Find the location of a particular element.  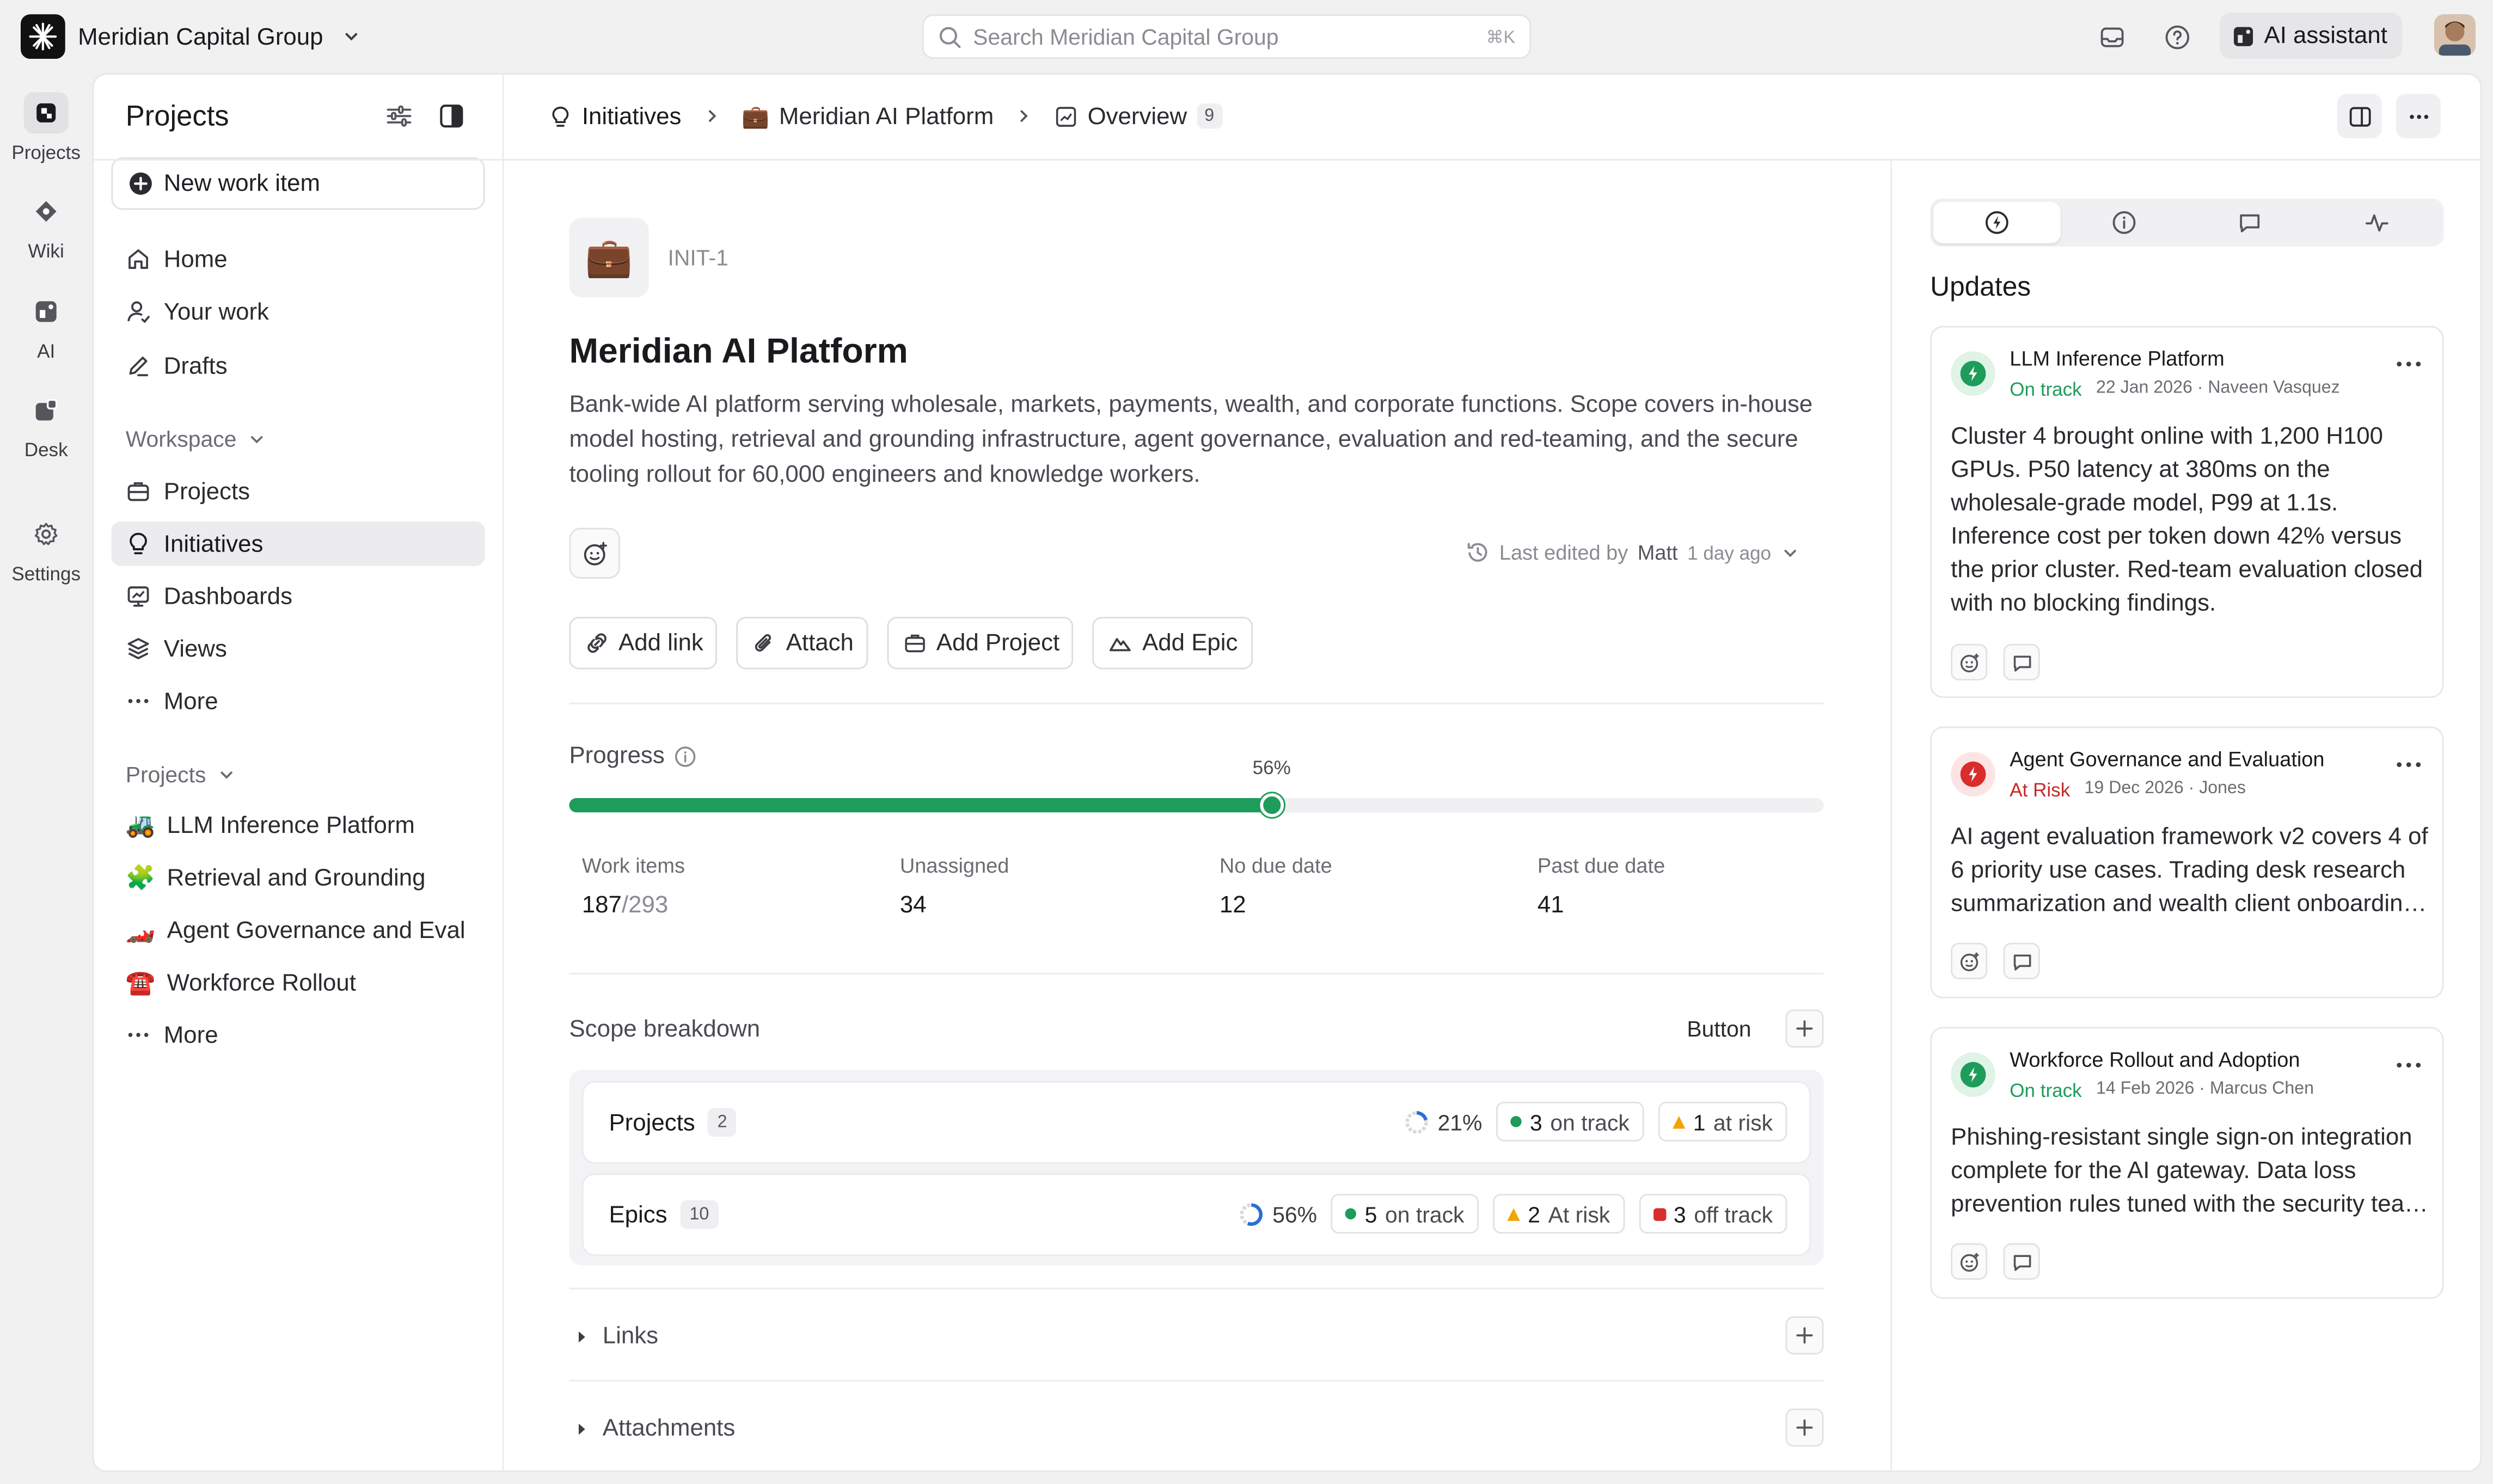

avatar is located at coordinates (2455, 35).